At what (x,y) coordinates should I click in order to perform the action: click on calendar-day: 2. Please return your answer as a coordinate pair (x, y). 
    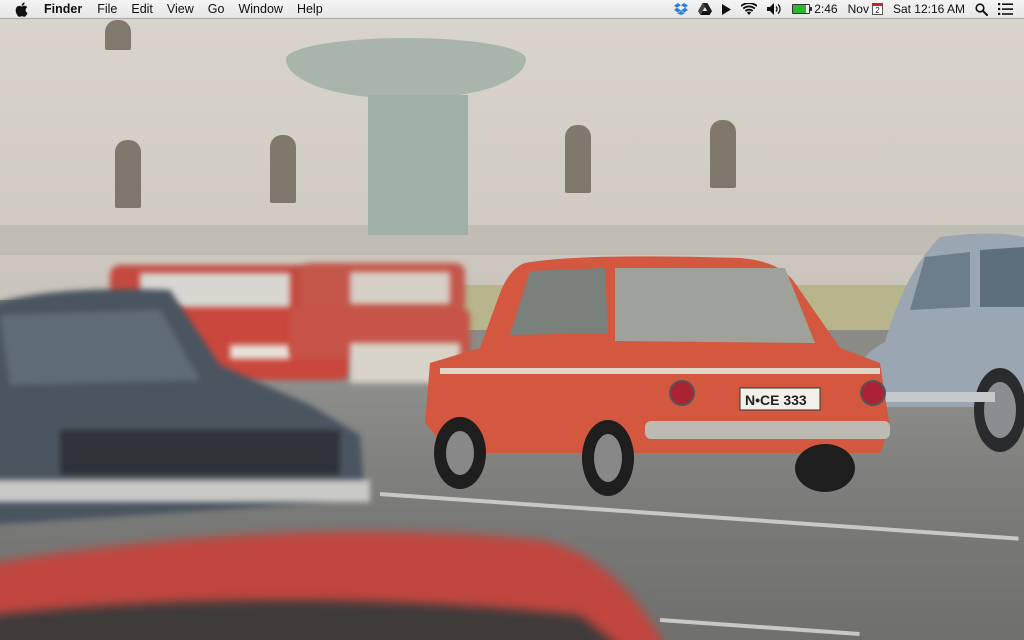
    Looking at the image, I should click on (877, 10).